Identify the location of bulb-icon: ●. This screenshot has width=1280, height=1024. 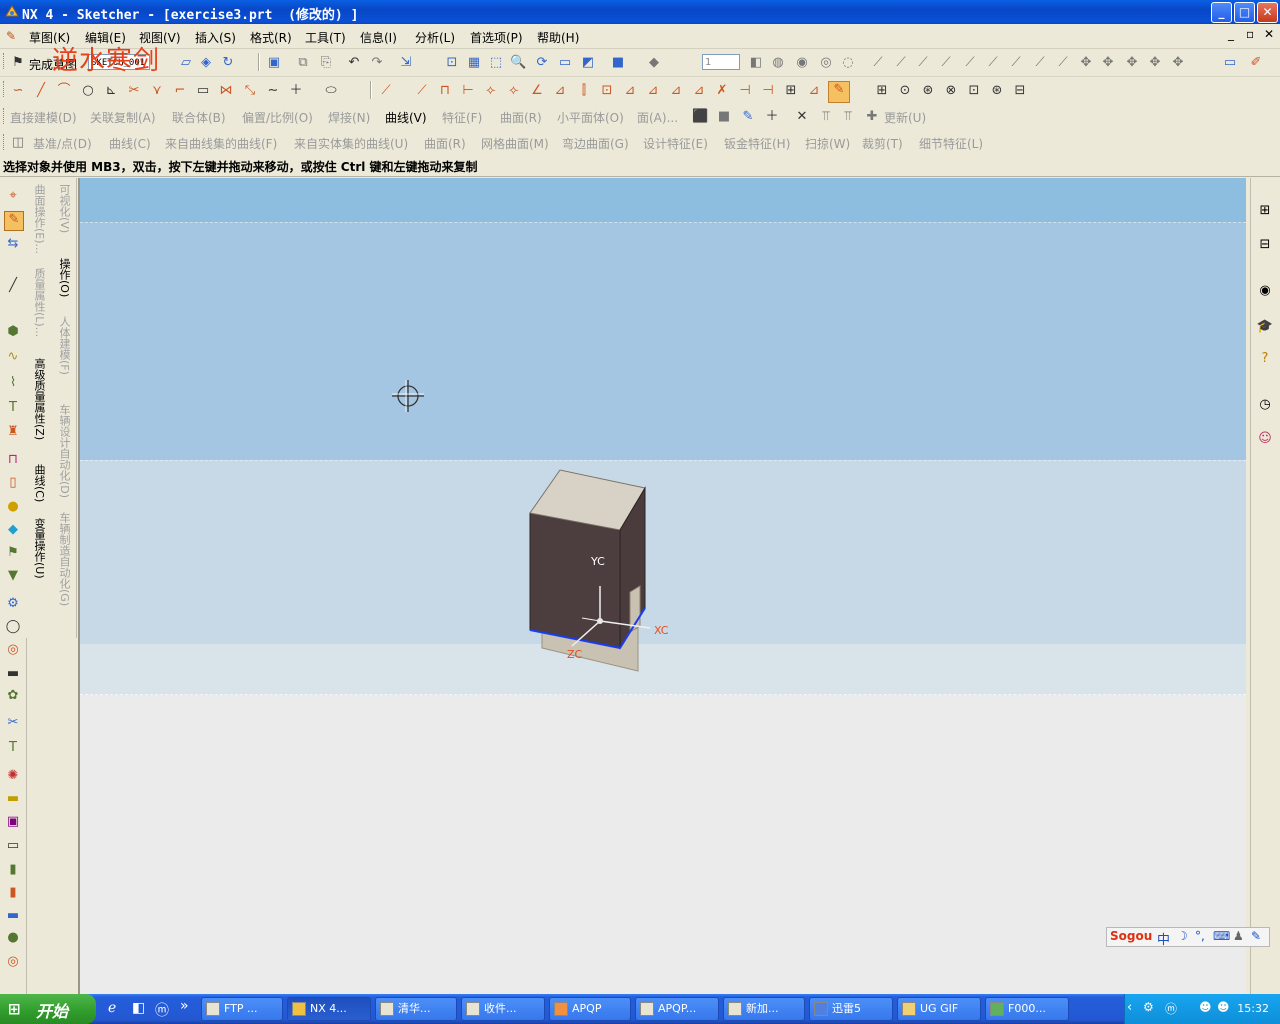
(13, 507).